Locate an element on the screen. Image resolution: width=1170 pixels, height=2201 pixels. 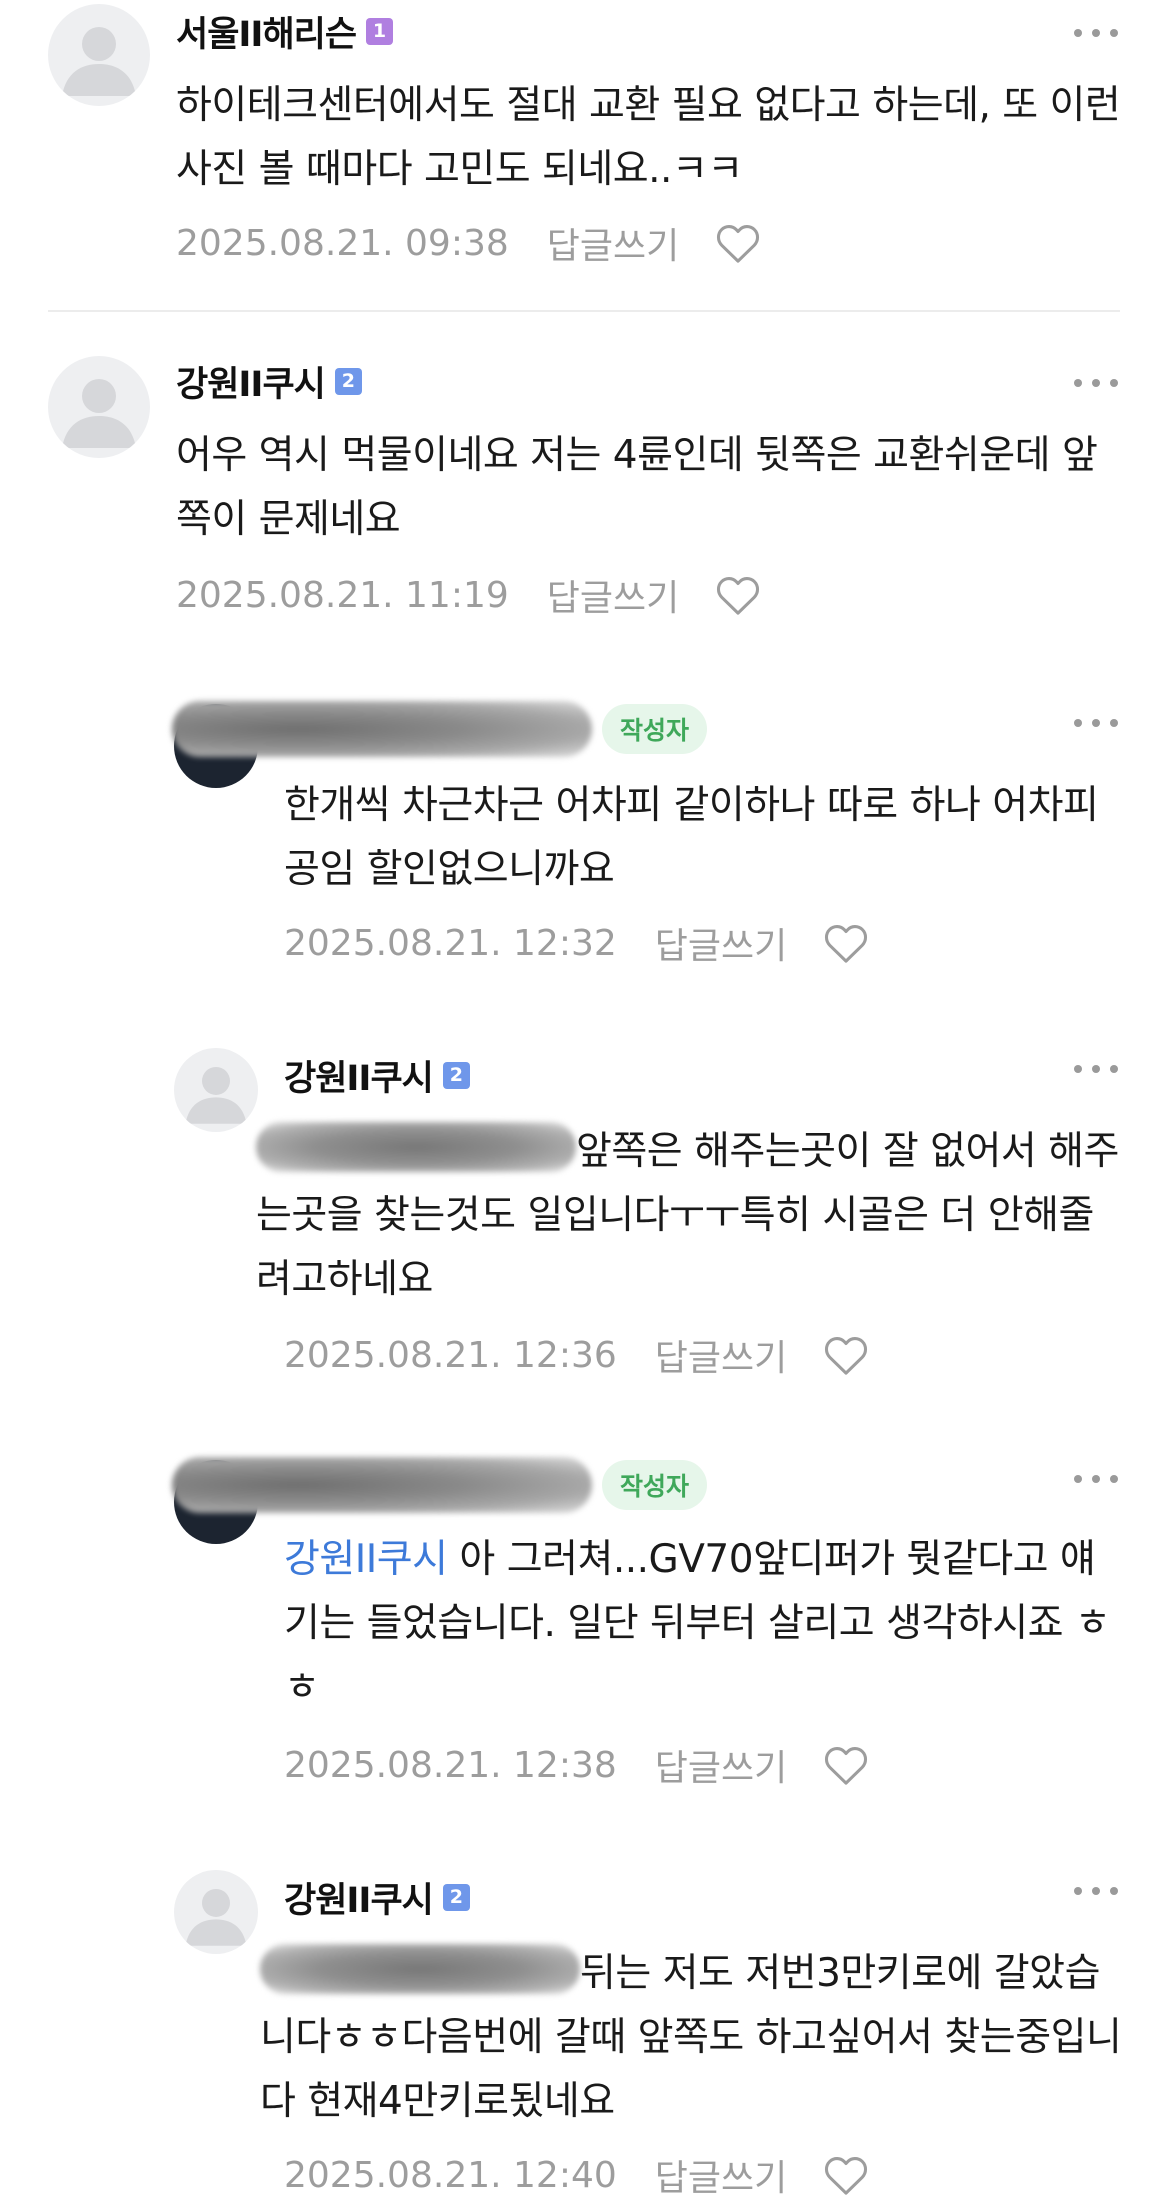
comment-date: 2025.08.21. 11:19 is located at coordinates (342, 595).